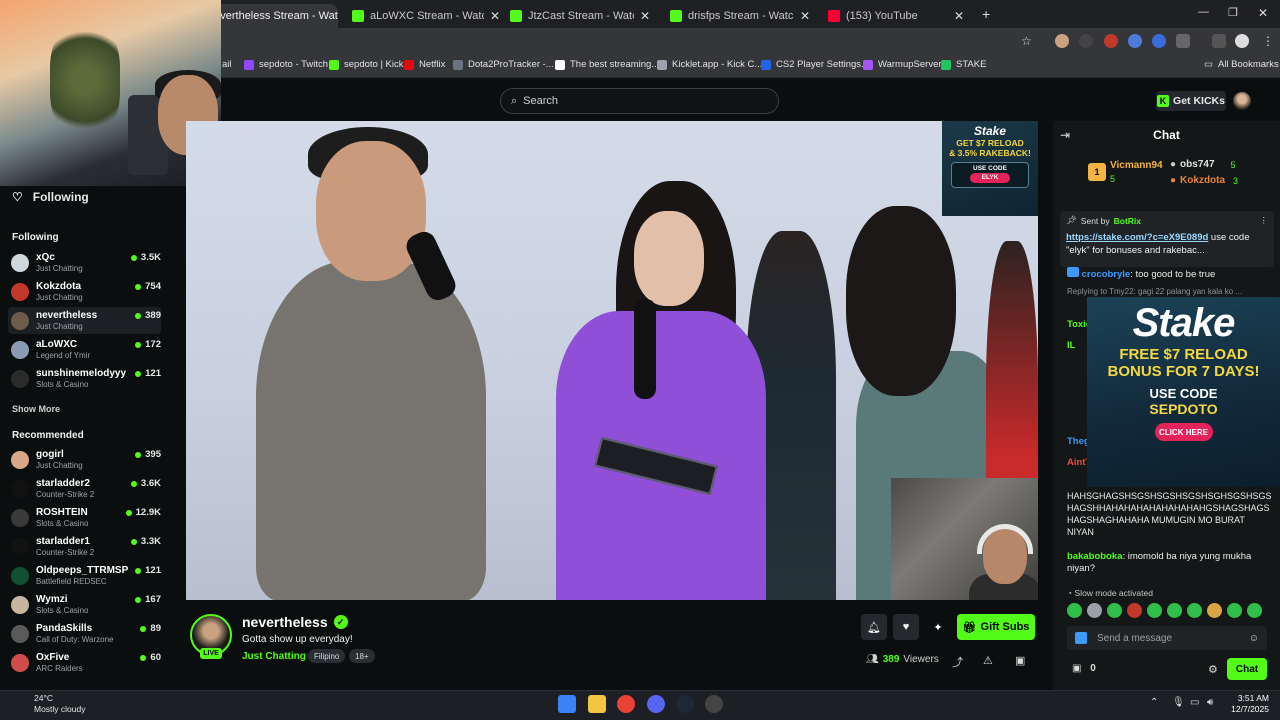 The image size is (1280, 720). I want to click on bookmark-item: Netflix, so click(424, 64).